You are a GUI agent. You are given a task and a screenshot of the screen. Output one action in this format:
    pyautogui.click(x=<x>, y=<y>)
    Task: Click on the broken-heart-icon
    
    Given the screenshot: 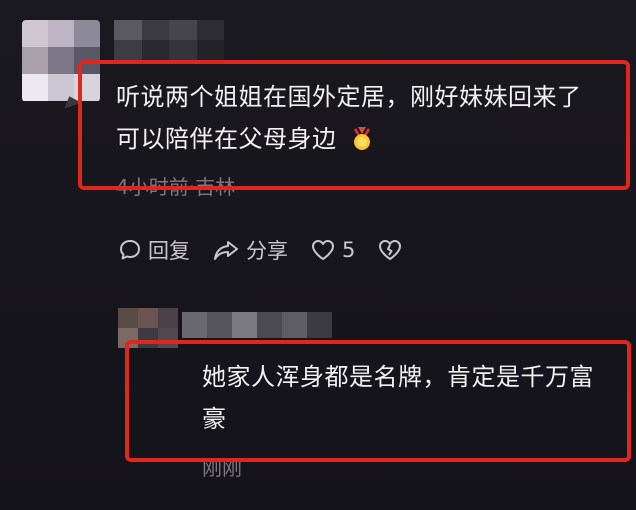 What is the action you would take?
    pyautogui.click(x=390, y=250)
    